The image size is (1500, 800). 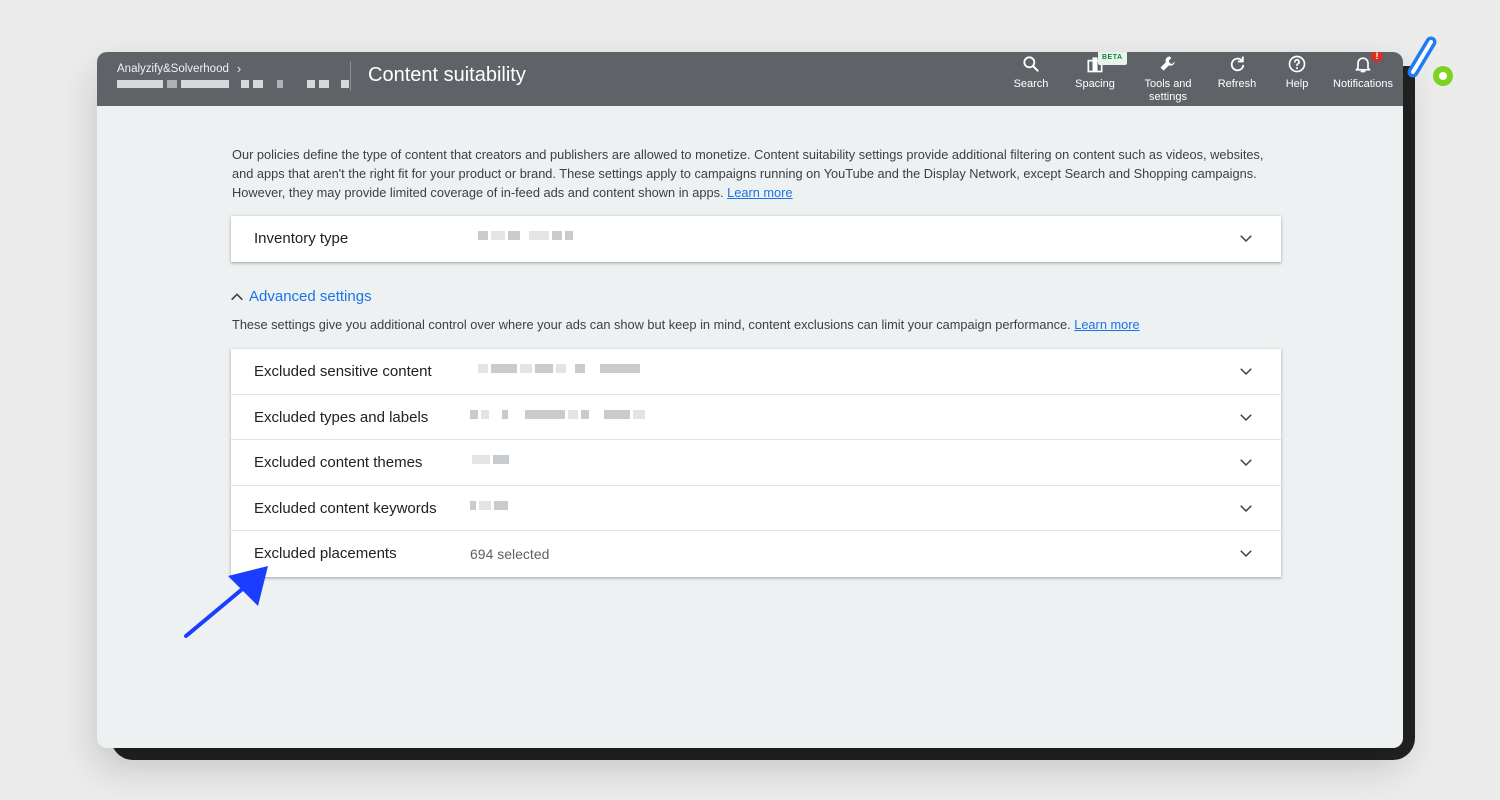 What do you see at coordinates (1095, 84) in the screenshot?
I see `spacing-label: Spacing` at bounding box center [1095, 84].